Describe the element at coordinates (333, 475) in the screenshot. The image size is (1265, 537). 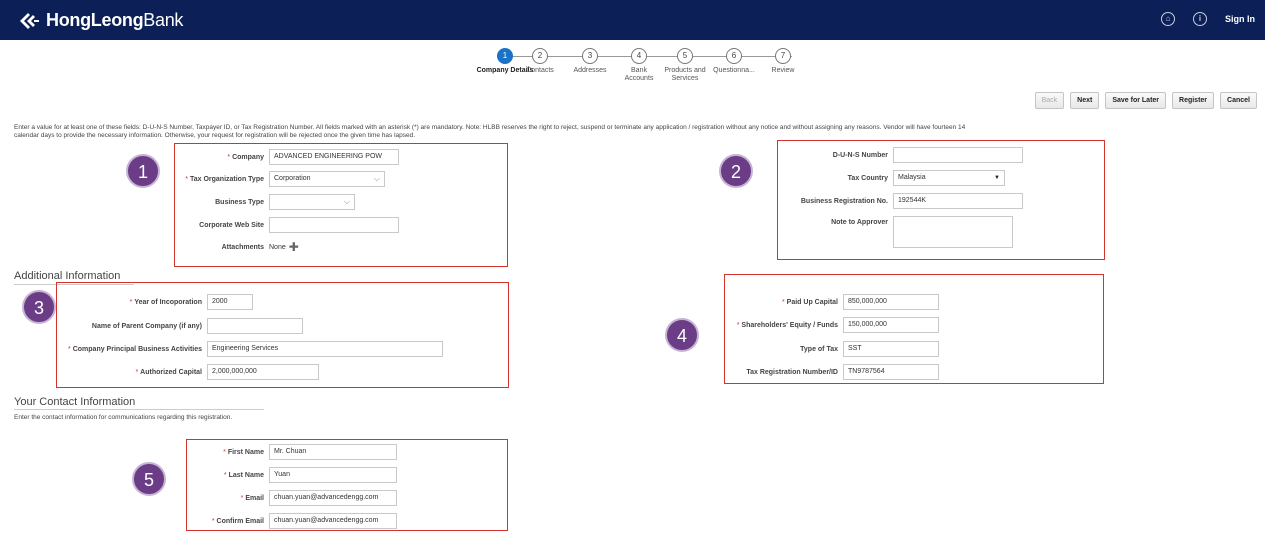
I see `last-name-input: Yuan` at that location.